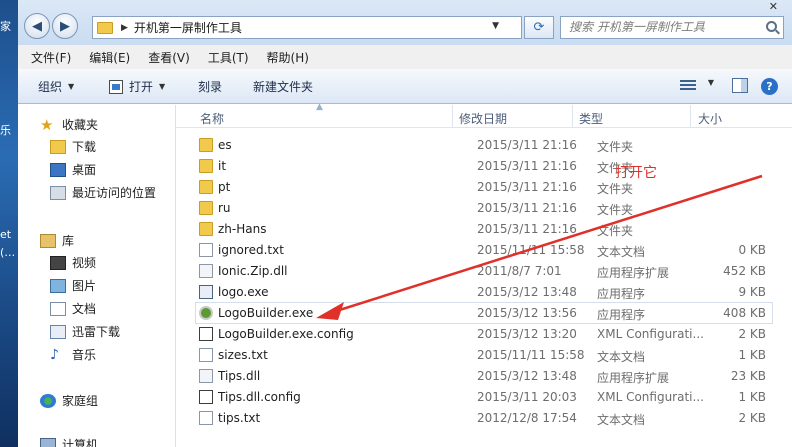  What do you see at coordinates (103, 192) in the screenshot?
I see `nav-item-recent: 最近访问的位置` at bounding box center [103, 192].